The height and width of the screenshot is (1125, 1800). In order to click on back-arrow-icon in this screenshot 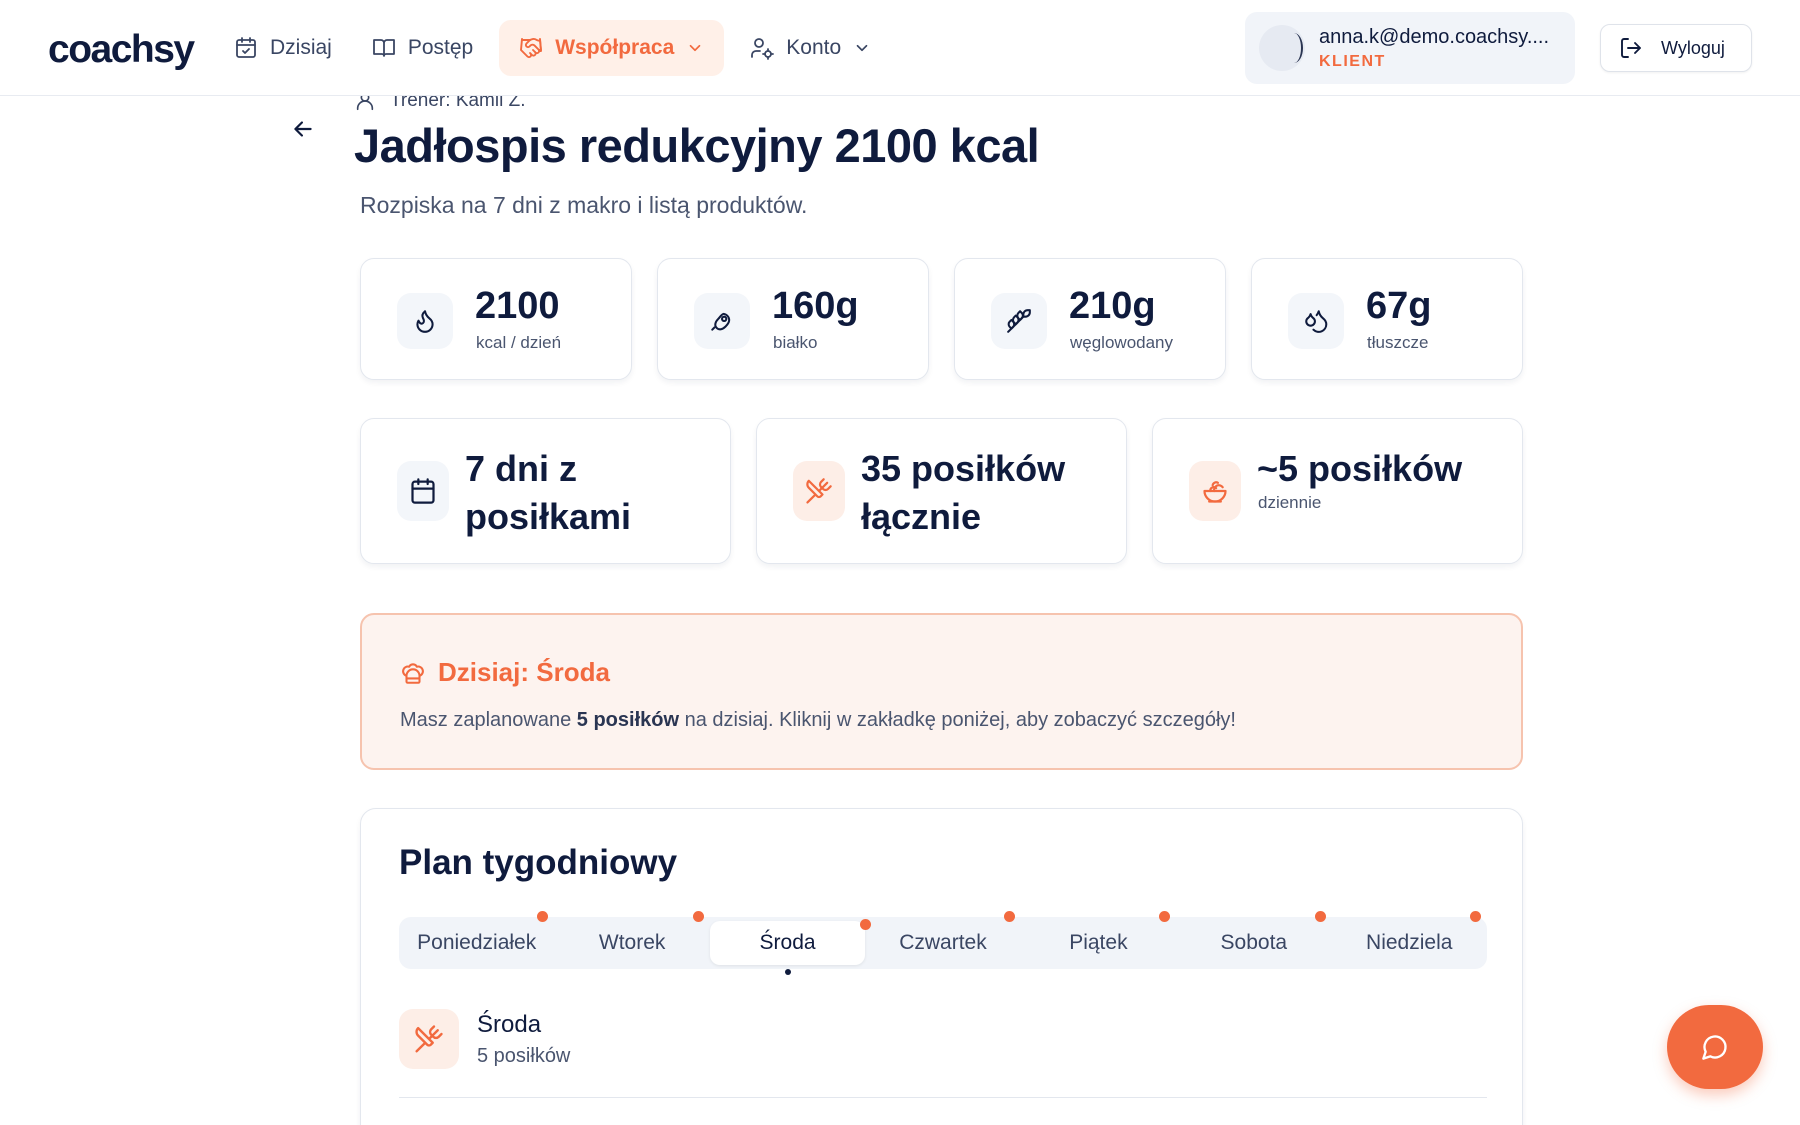, I will do `click(303, 129)`.